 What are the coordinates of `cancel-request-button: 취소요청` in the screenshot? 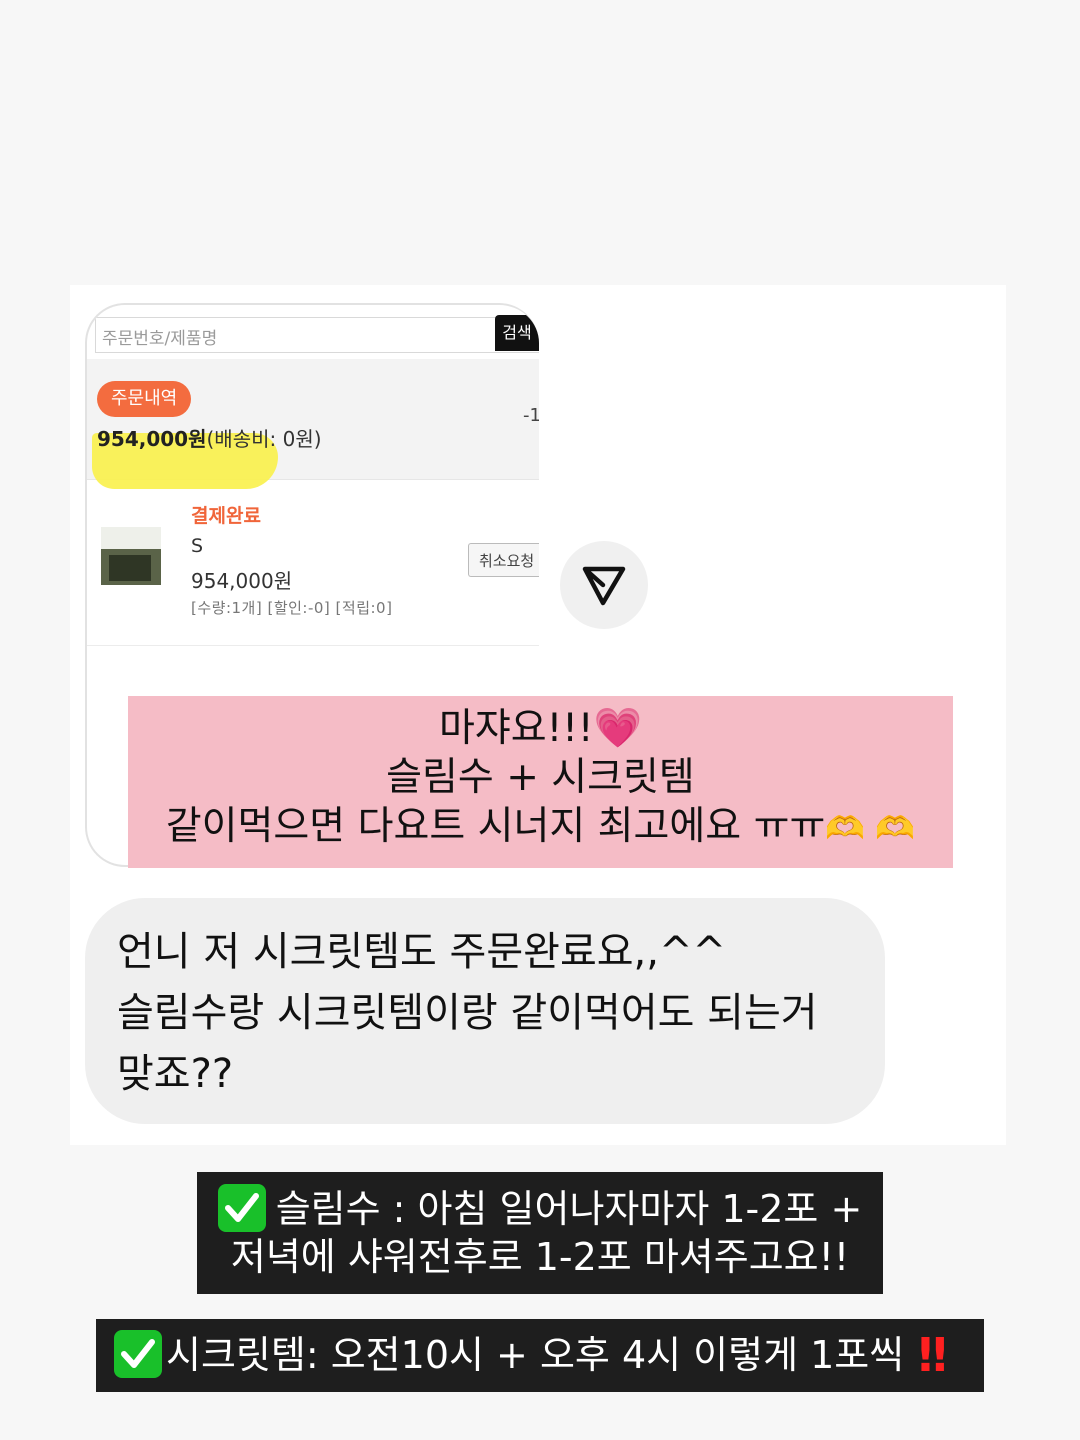 It's located at (503, 560).